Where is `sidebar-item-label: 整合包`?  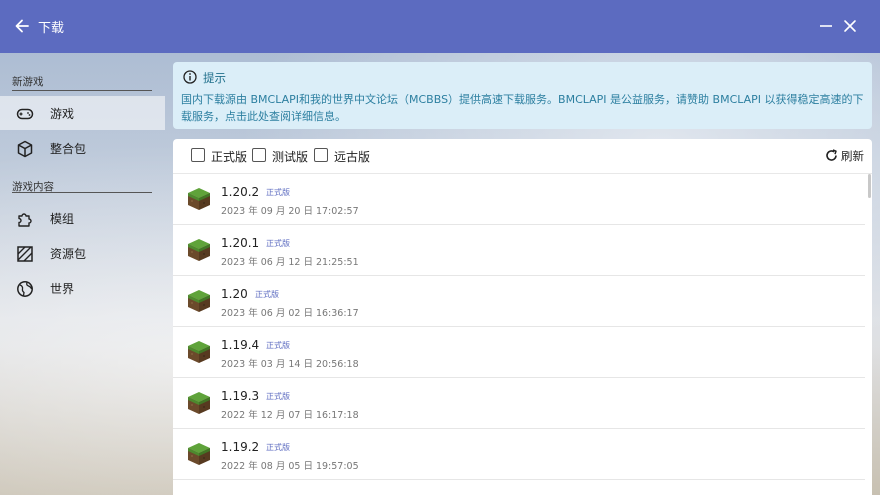 sidebar-item-label: 整合包 is located at coordinates (68, 149).